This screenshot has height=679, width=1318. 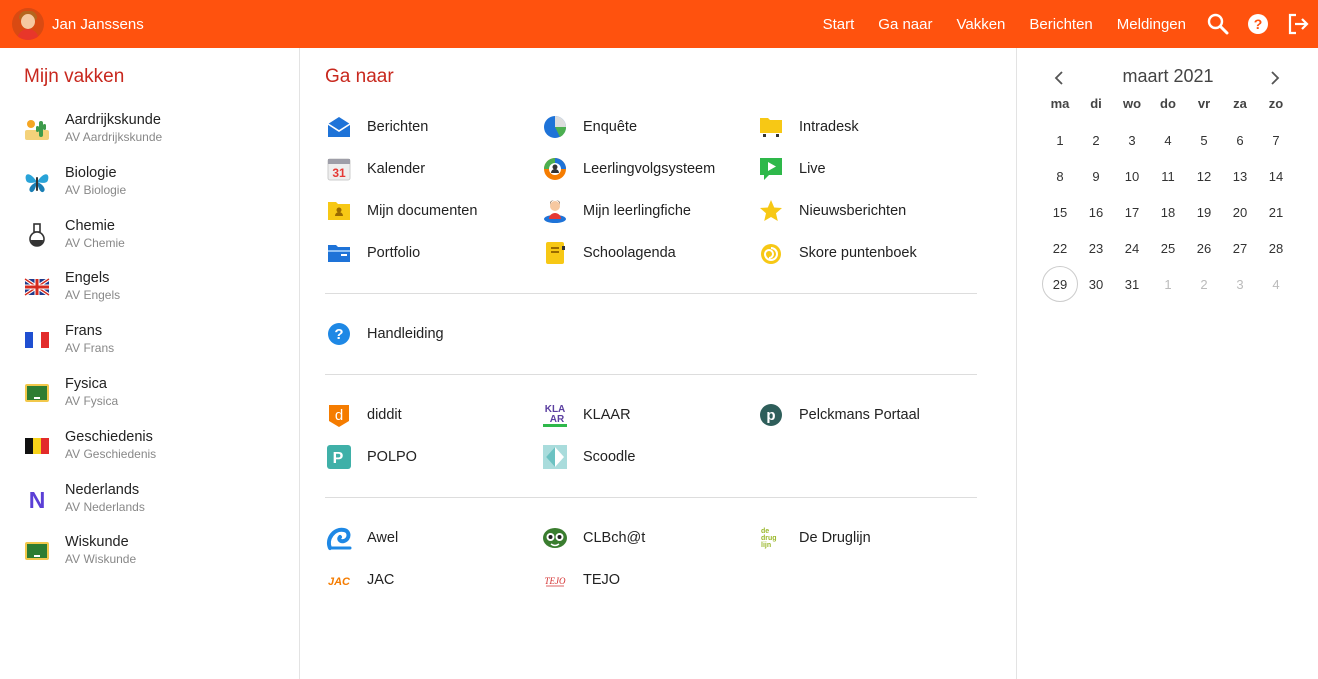 What do you see at coordinates (37, 340) in the screenshot?
I see `french-flag-icon` at bounding box center [37, 340].